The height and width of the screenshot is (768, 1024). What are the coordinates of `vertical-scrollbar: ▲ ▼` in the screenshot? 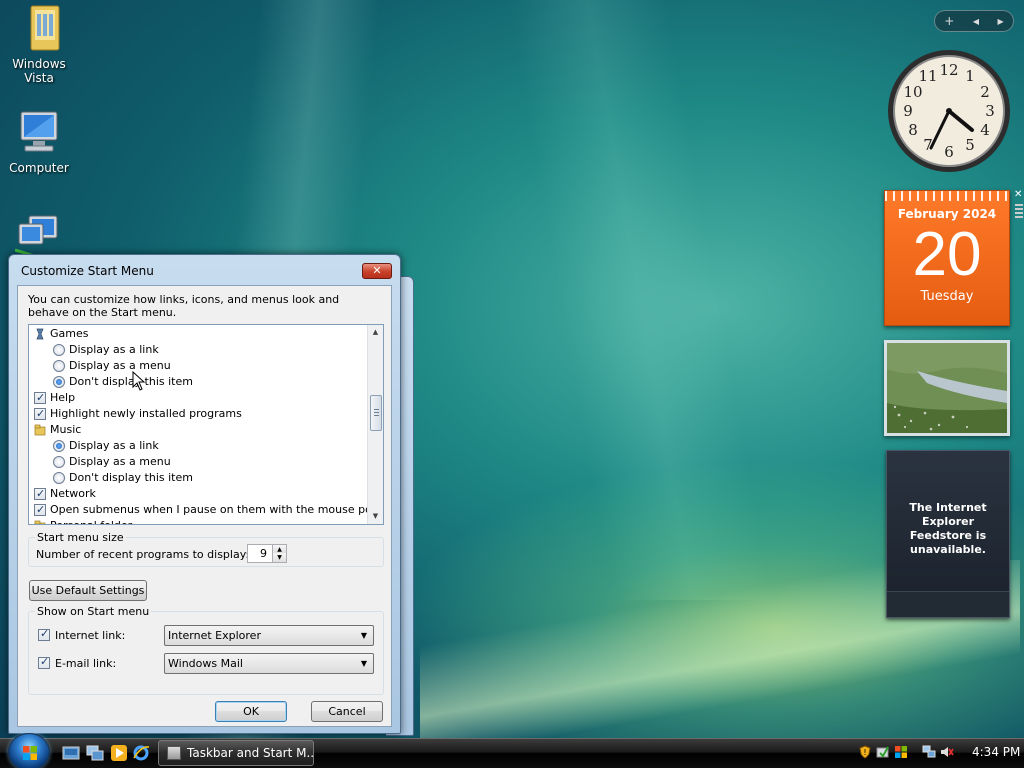 It's located at (375, 424).